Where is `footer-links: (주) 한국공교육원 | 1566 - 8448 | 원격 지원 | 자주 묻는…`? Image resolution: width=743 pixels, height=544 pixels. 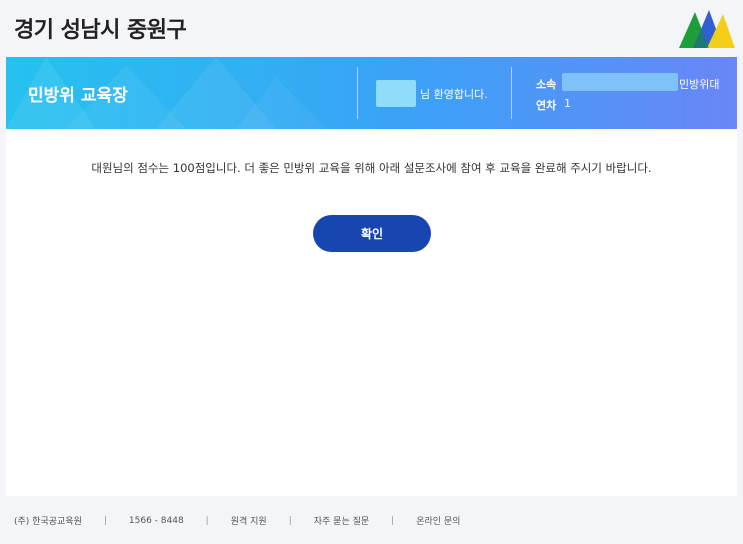 footer-links: (주) 한국공교육원 | 1566 - 8448 | 원격 지원 | 자주 묻는… is located at coordinates (237, 521).